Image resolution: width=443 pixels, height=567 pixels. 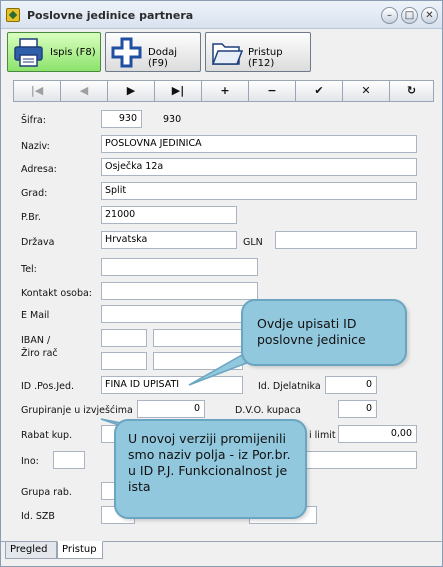 What do you see at coordinates (80, 550) in the screenshot?
I see `tab-pristup: Pristup` at bounding box center [80, 550].